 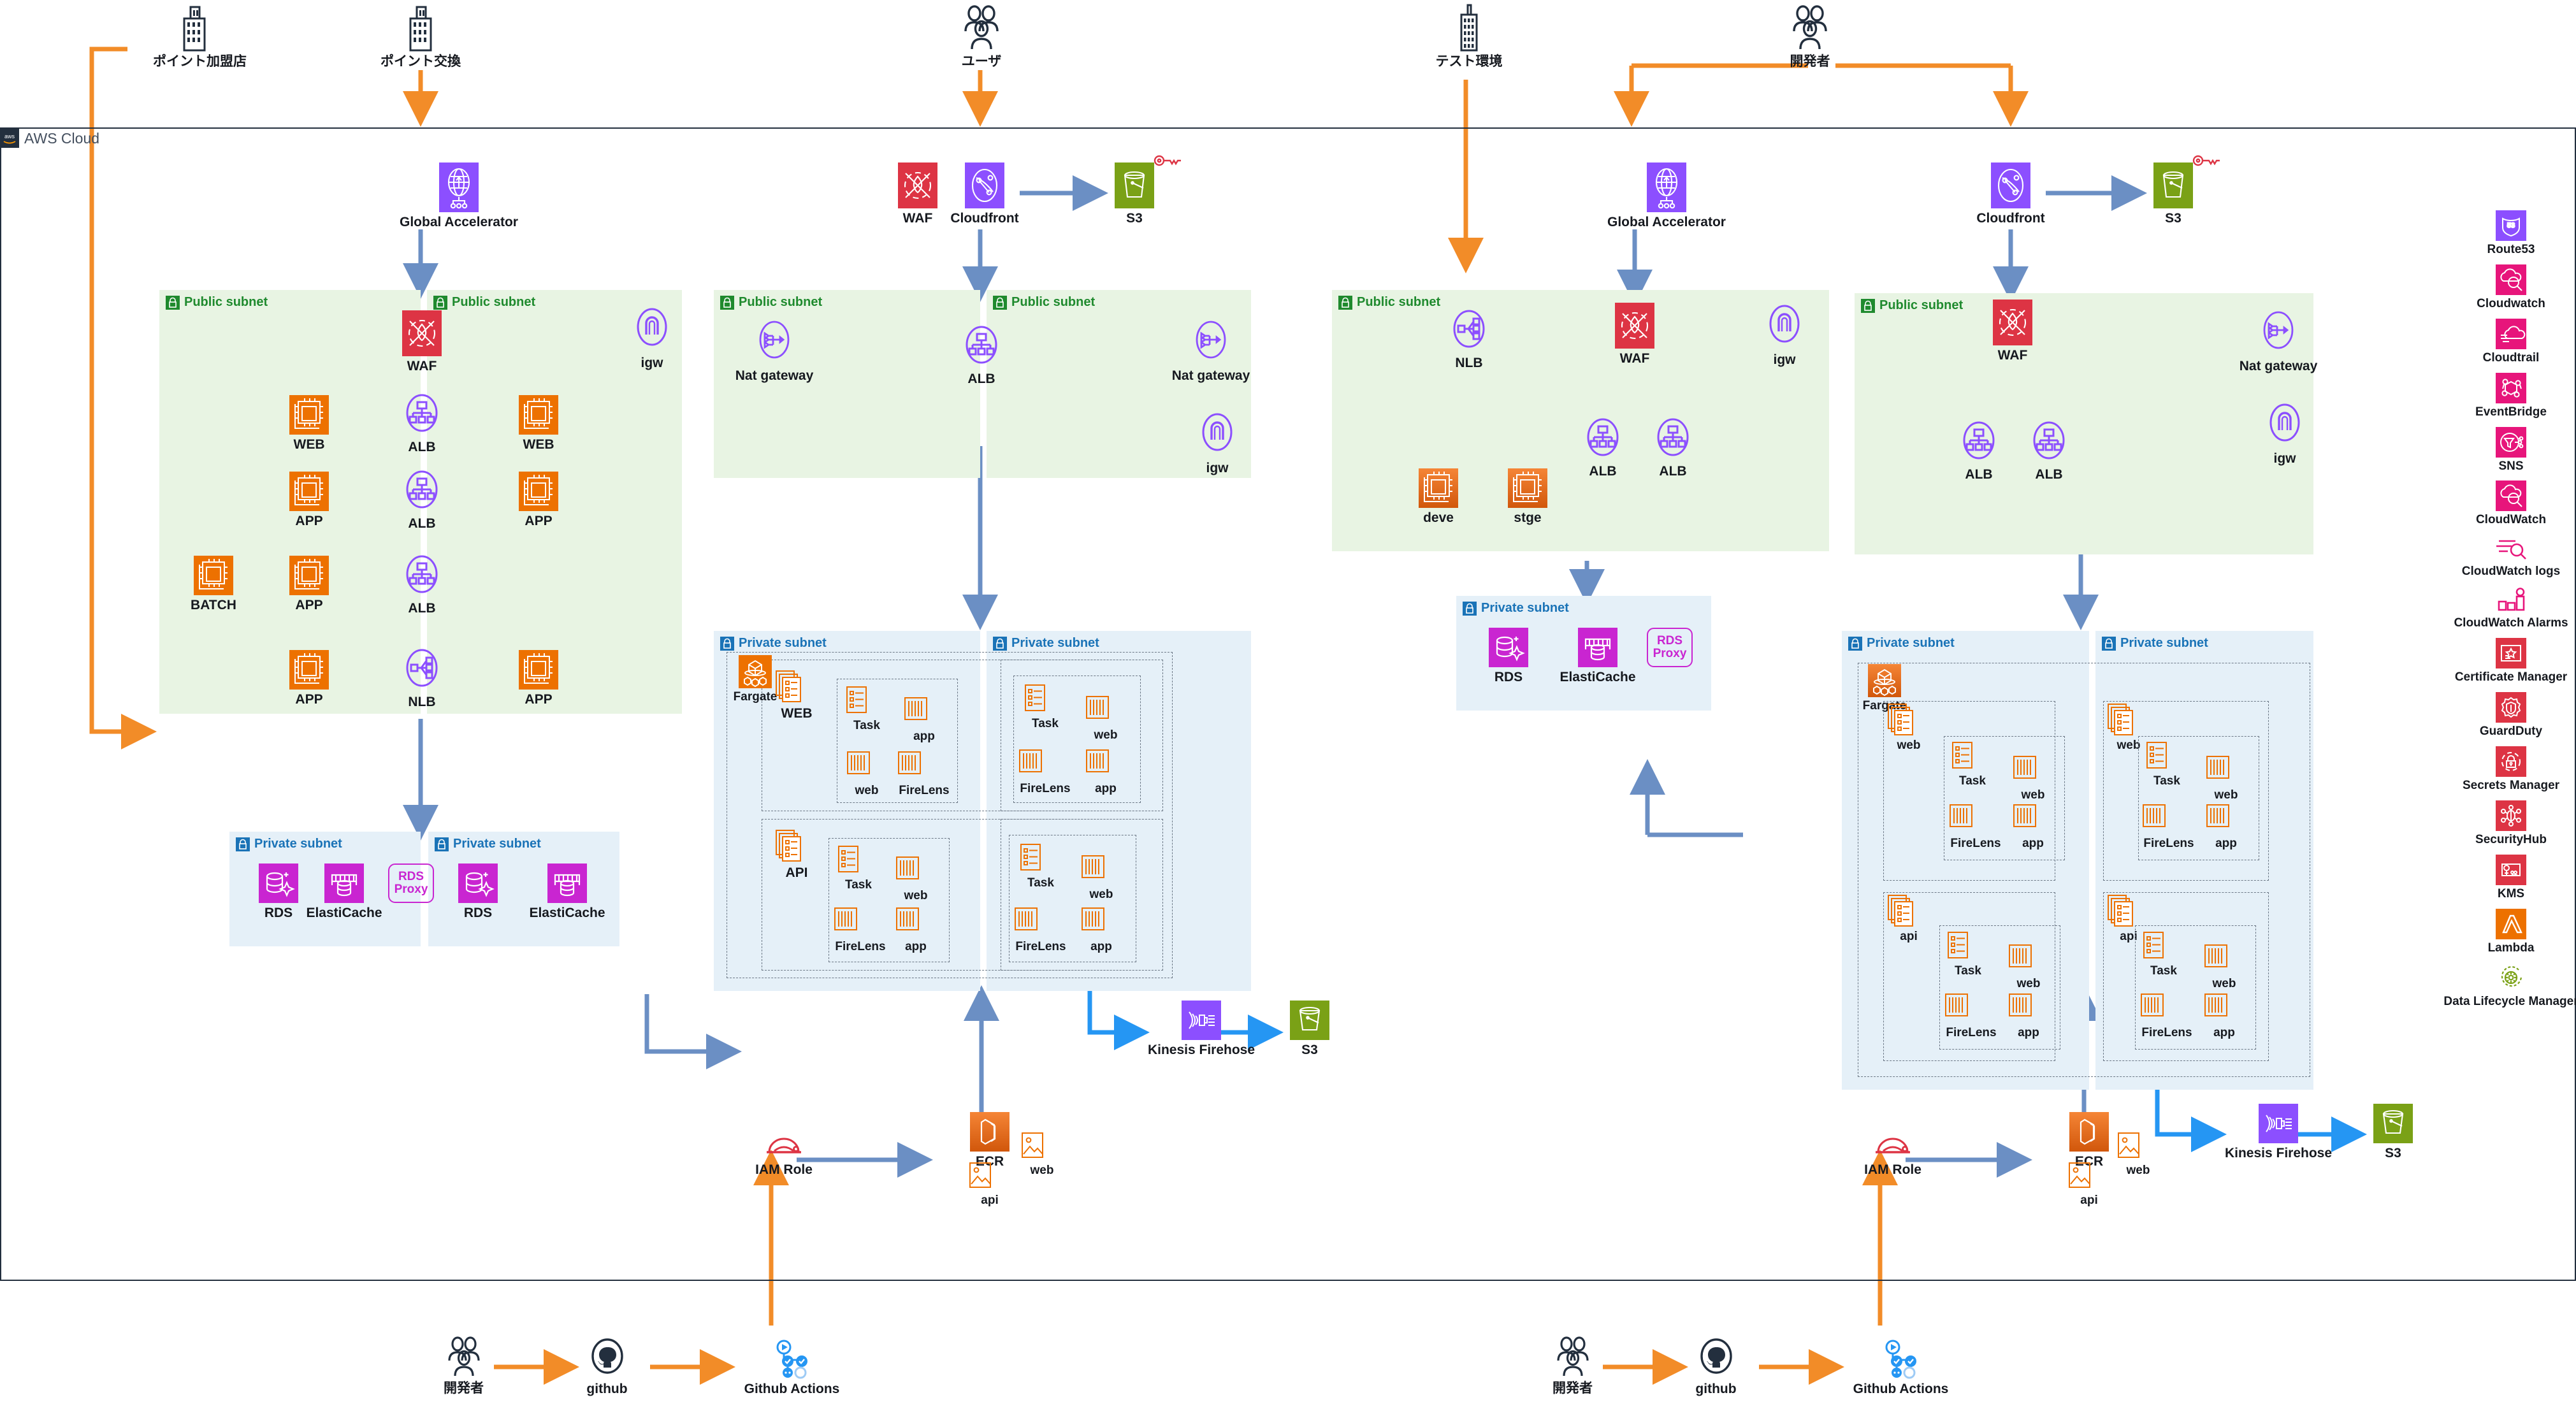 What do you see at coordinates (2511, 608) in the screenshot?
I see `legend-cloudwatch-alarms: CloudWatch Alarms` at bounding box center [2511, 608].